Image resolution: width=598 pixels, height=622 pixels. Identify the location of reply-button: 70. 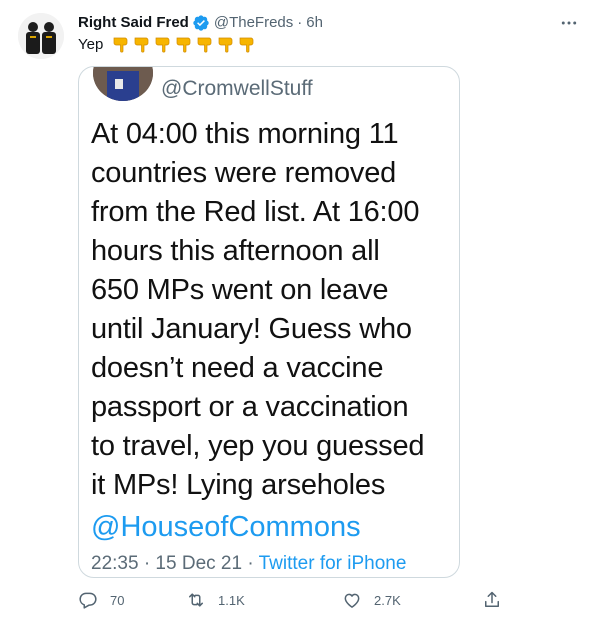
(101, 600).